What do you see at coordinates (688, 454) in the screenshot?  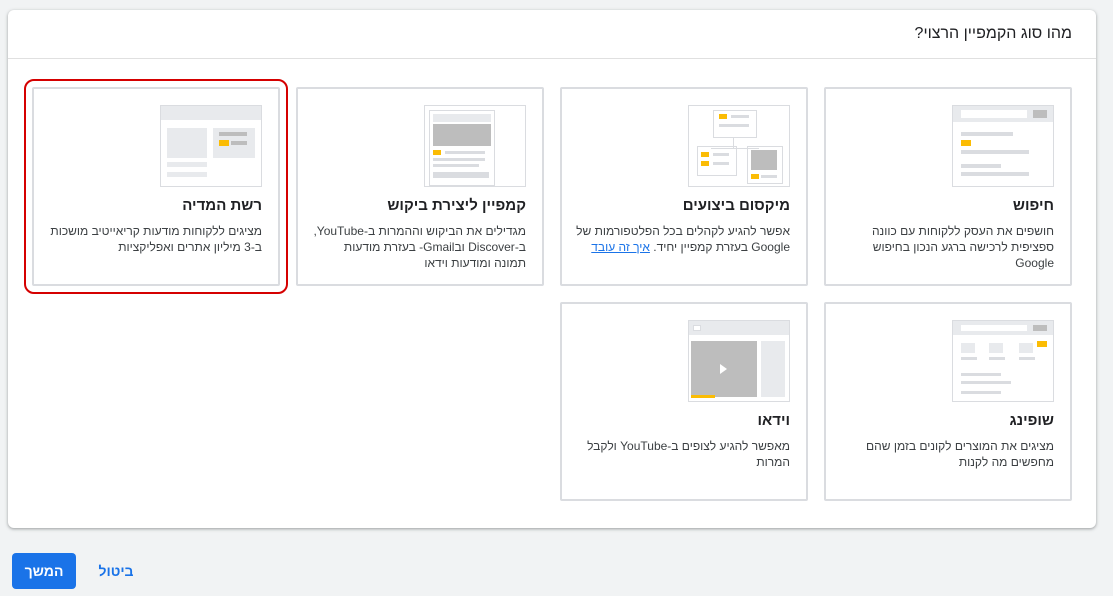 I see `card-description: מאפשר להגיע לצופים ב-YouTube ולקבל המרות` at bounding box center [688, 454].